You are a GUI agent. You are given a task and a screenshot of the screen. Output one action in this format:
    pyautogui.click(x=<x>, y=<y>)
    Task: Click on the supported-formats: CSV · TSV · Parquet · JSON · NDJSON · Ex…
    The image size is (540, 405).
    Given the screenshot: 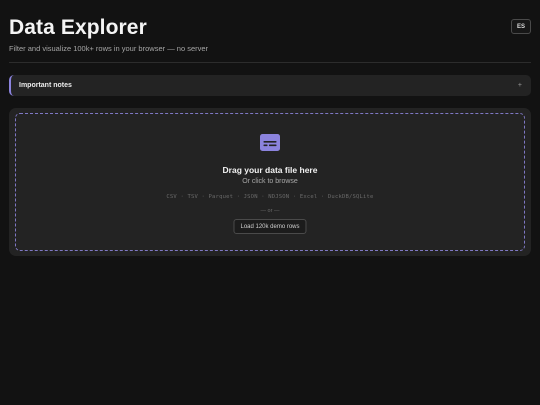 What is the action you would take?
    pyautogui.click(x=270, y=197)
    